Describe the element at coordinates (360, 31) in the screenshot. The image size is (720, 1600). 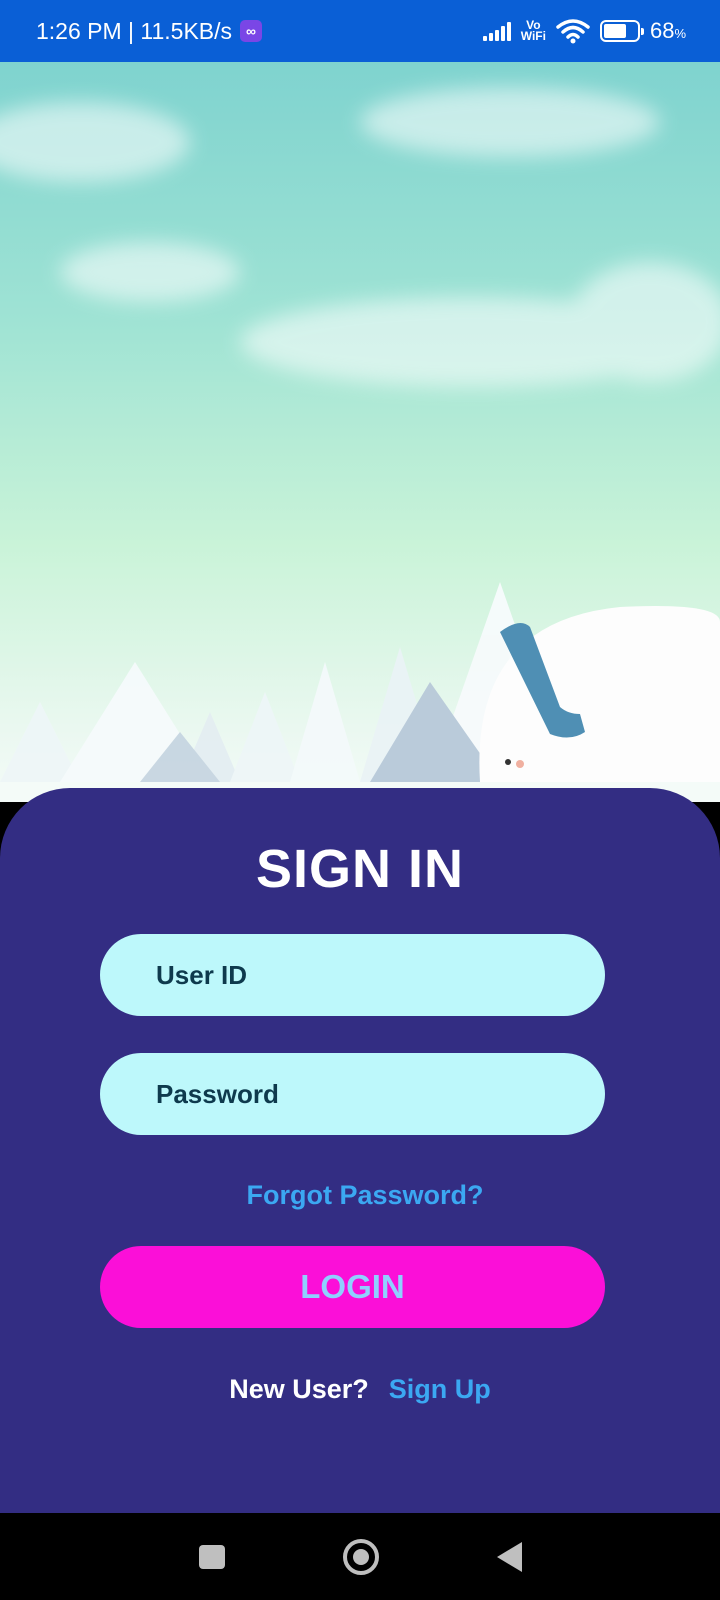
I see `status-bar: 1:26 PM | 11.5KB/s ∞ Vo WiFi 68%` at that location.